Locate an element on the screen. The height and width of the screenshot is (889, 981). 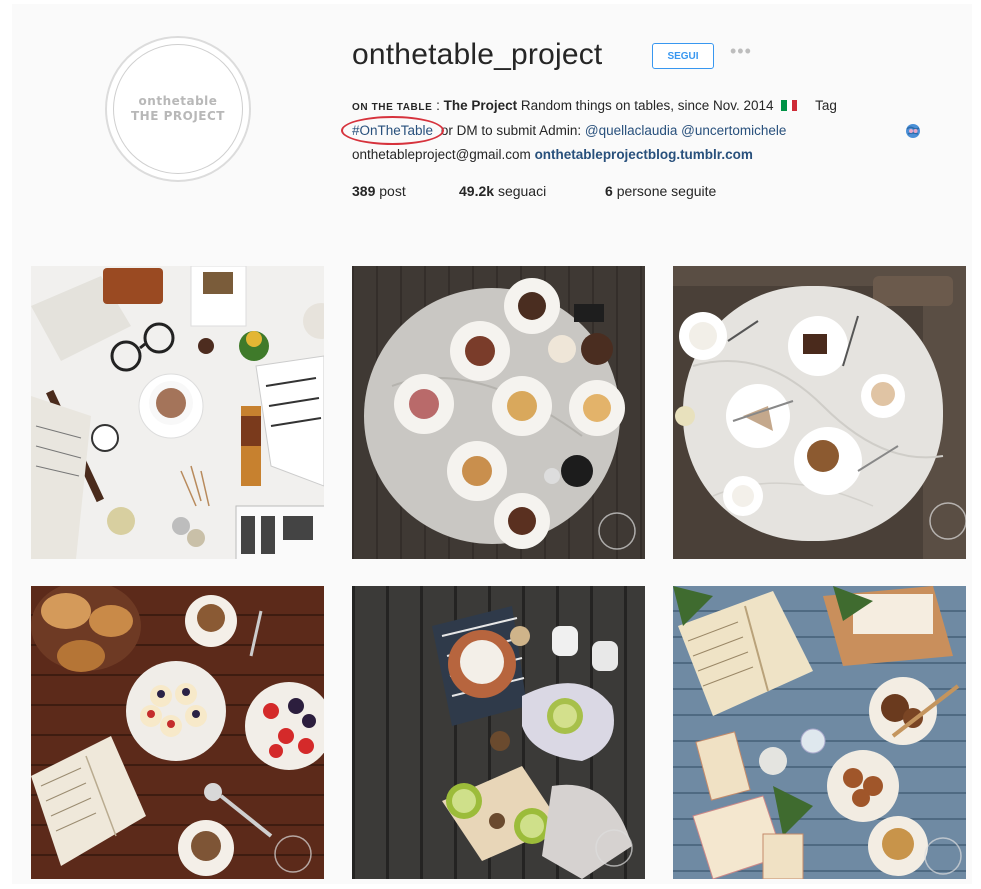
stat-followers: 49.2k seguaci is located at coordinates (502, 191).